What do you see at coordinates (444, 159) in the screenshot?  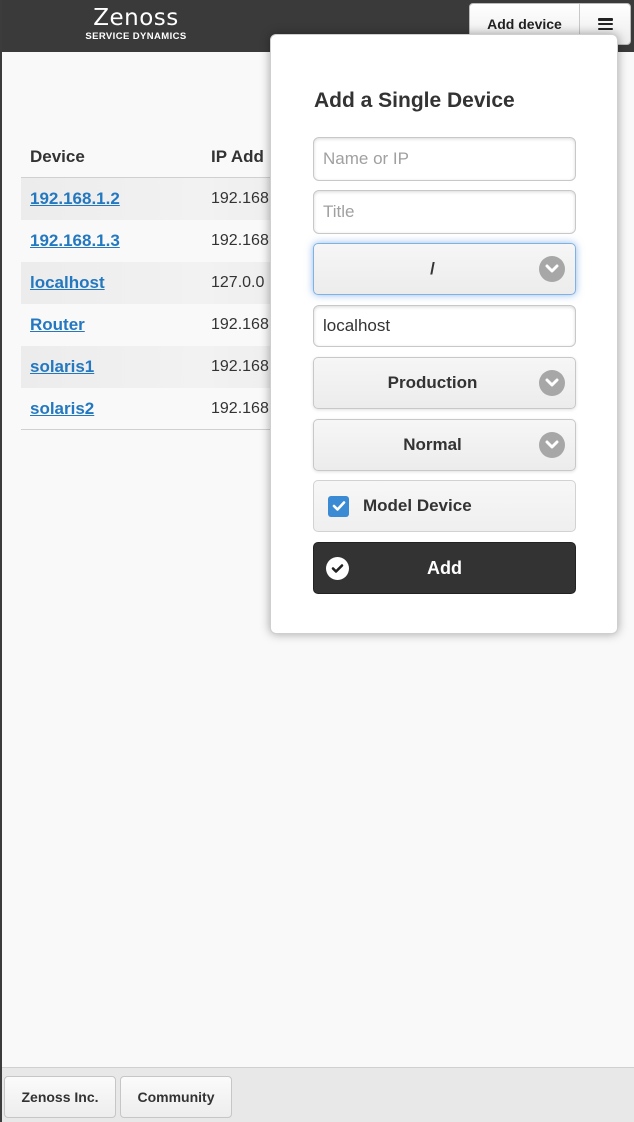 I see `name-or-ip-input` at bounding box center [444, 159].